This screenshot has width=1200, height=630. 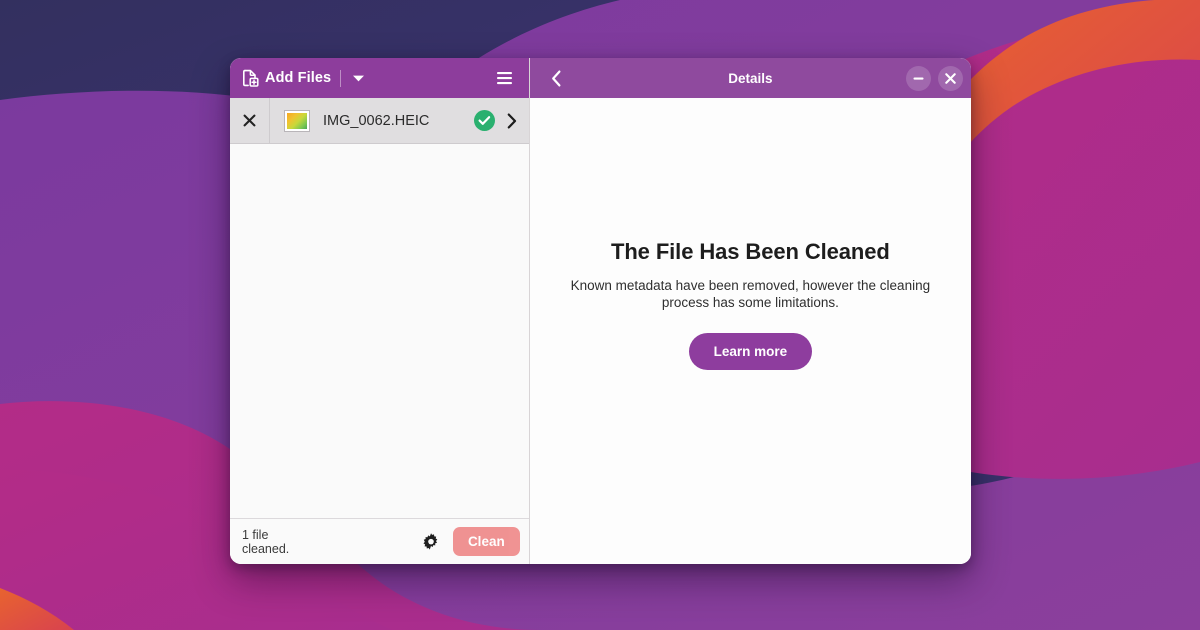 I want to click on settings-button, so click(x=431, y=542).